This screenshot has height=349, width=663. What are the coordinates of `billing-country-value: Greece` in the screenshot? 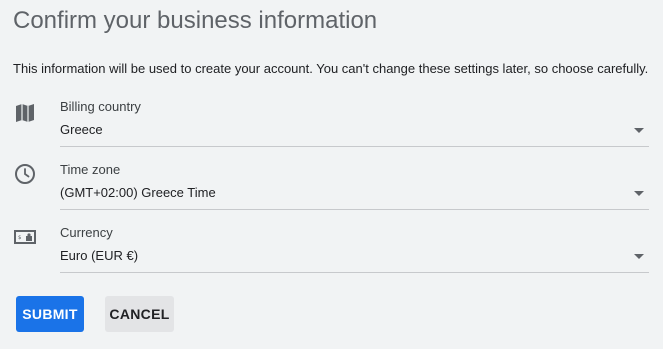 It's located at (81, 129).